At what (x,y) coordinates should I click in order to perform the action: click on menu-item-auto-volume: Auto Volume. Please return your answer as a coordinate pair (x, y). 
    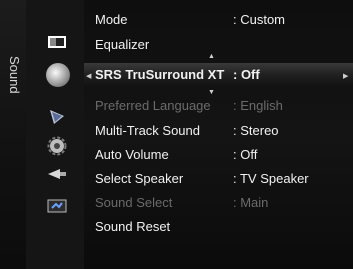
    Looking at the image, I should click on (132, 156).